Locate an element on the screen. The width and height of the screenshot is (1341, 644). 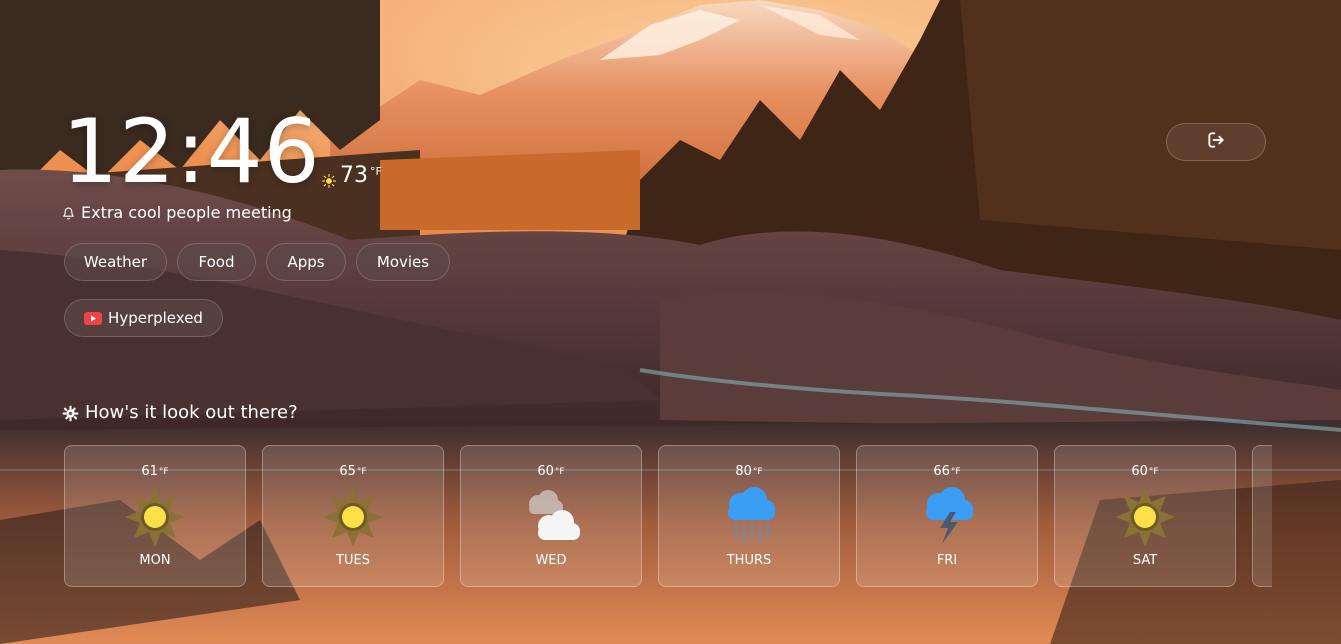
reminder: Extra cool people meeting is located at coordinates (177, 213).